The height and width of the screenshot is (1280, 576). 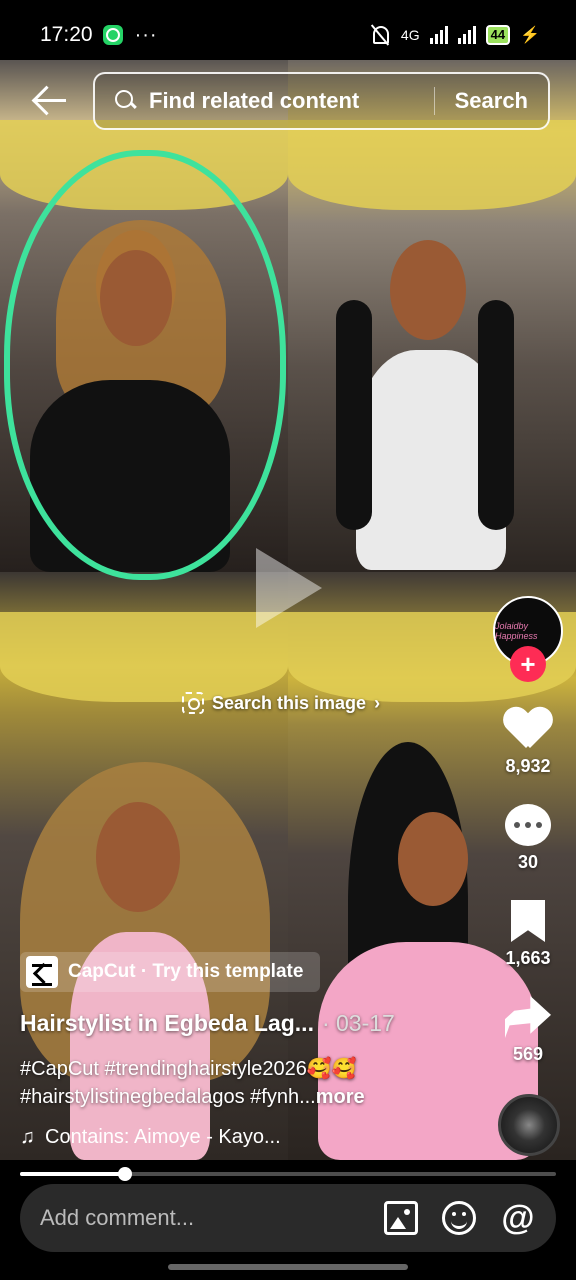 I want to click on comment-button: 30, so click(x=528, y=838).